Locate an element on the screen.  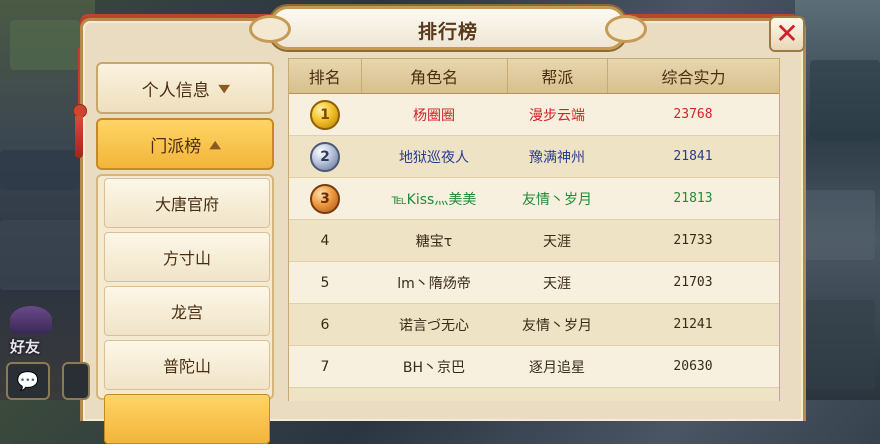
header-rank: 排名 is located at coordinates (325, 76).